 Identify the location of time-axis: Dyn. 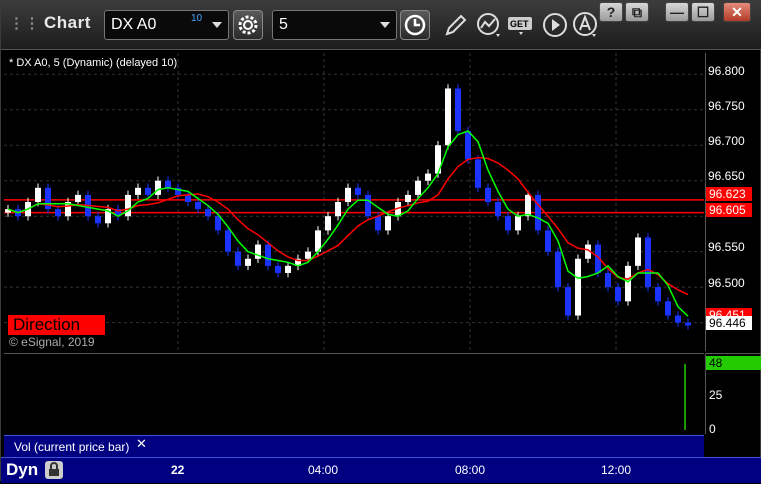
(381, 470).